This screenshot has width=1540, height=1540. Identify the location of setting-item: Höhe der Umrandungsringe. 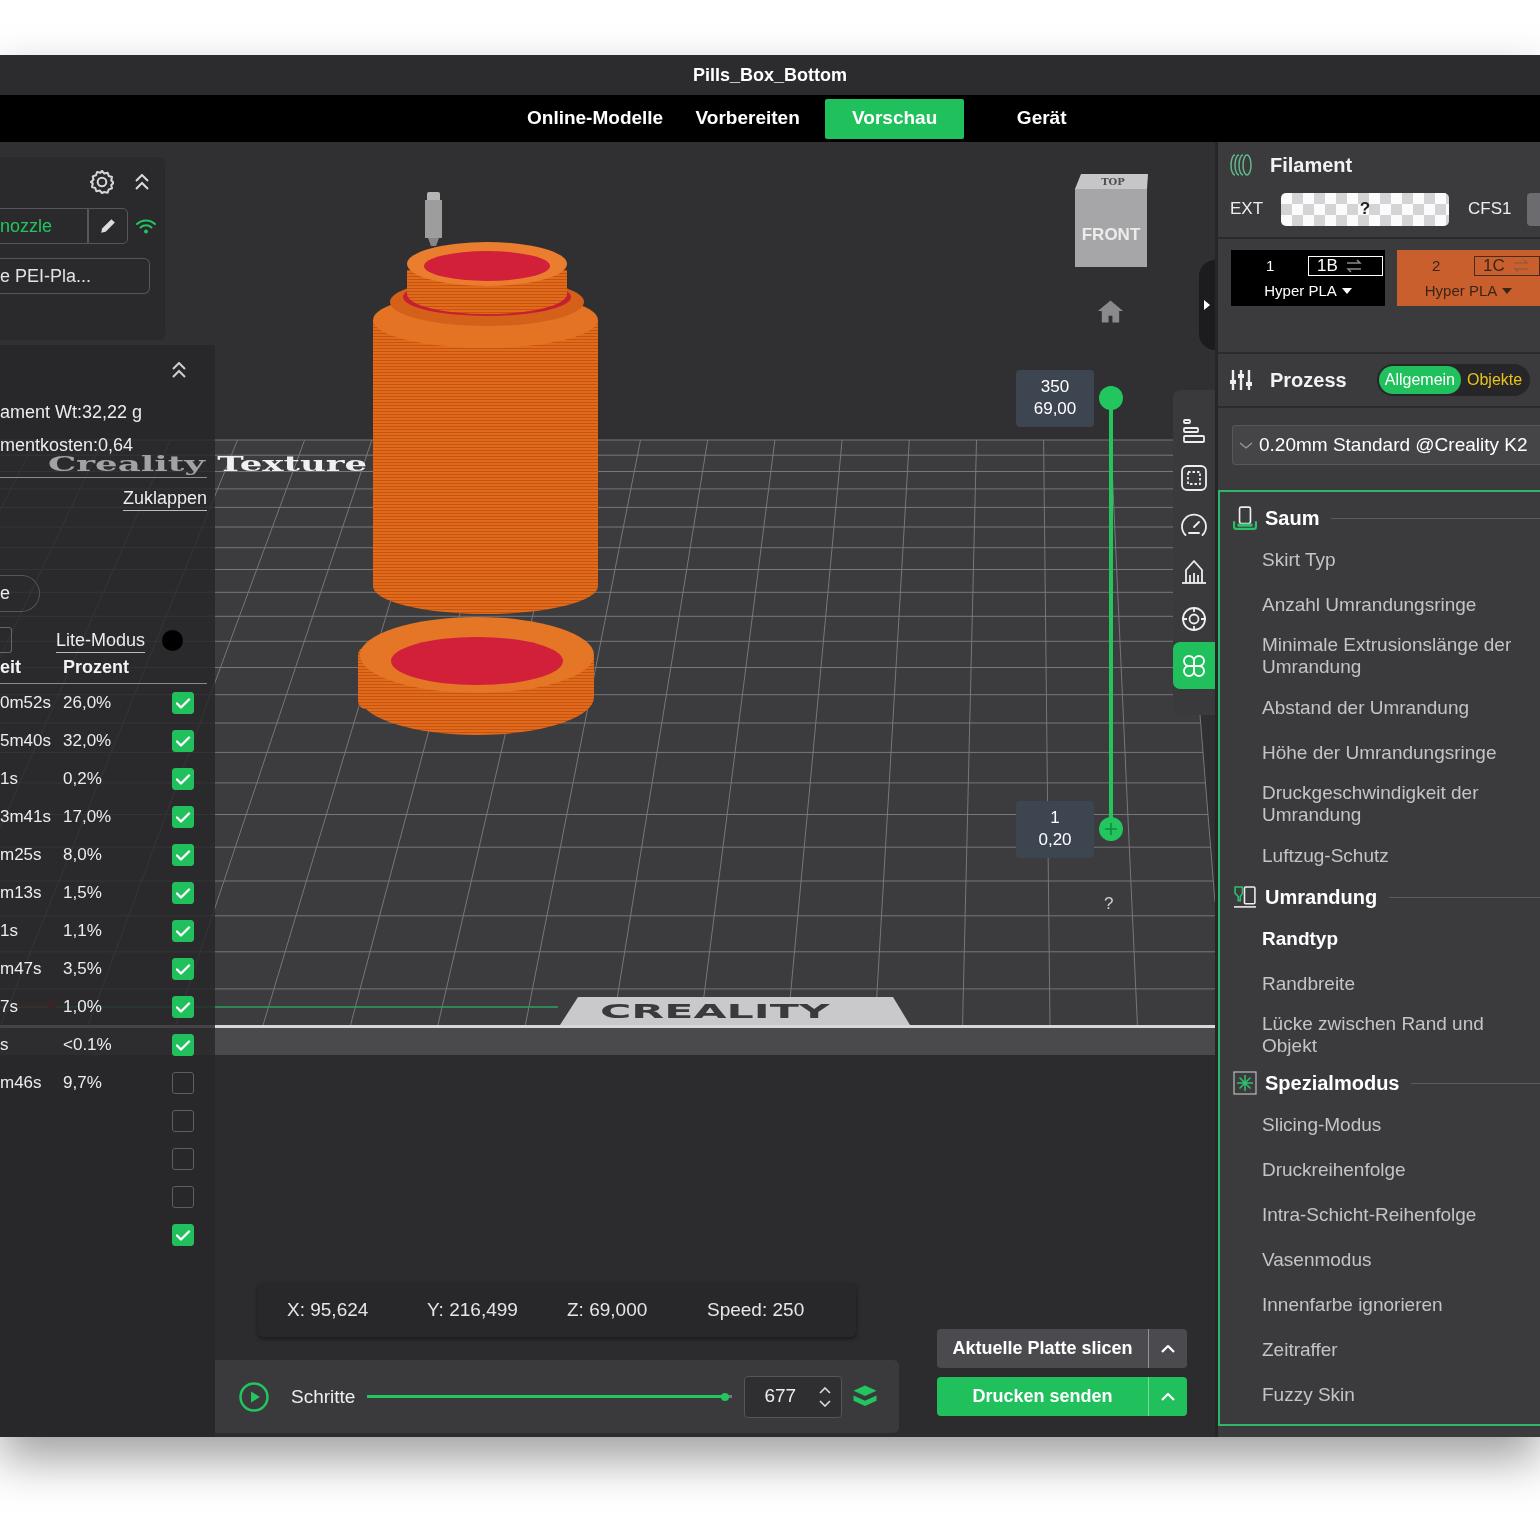
(1380, 752).